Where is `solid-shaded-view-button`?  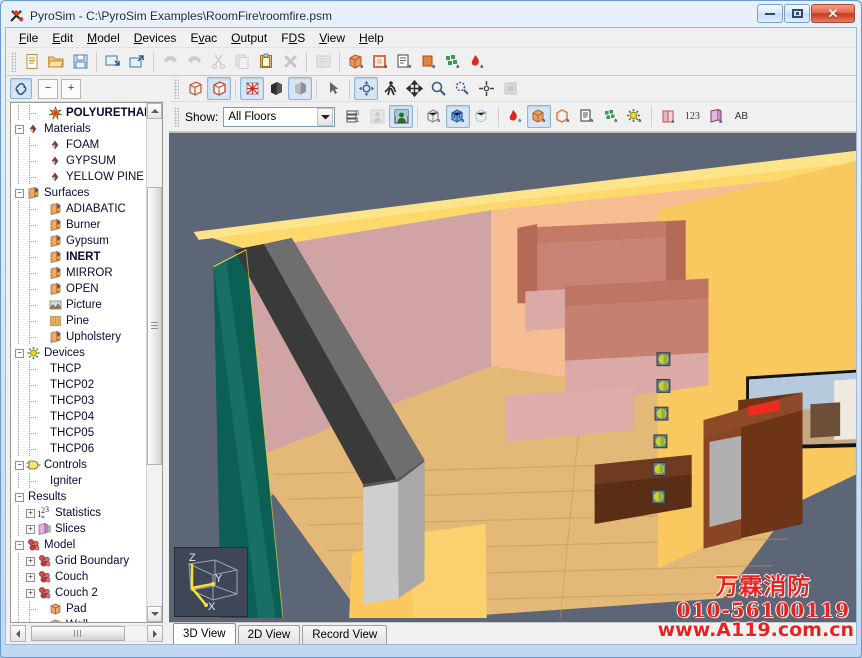
solid-shaded-view-button is located at coordinates (300, 88).